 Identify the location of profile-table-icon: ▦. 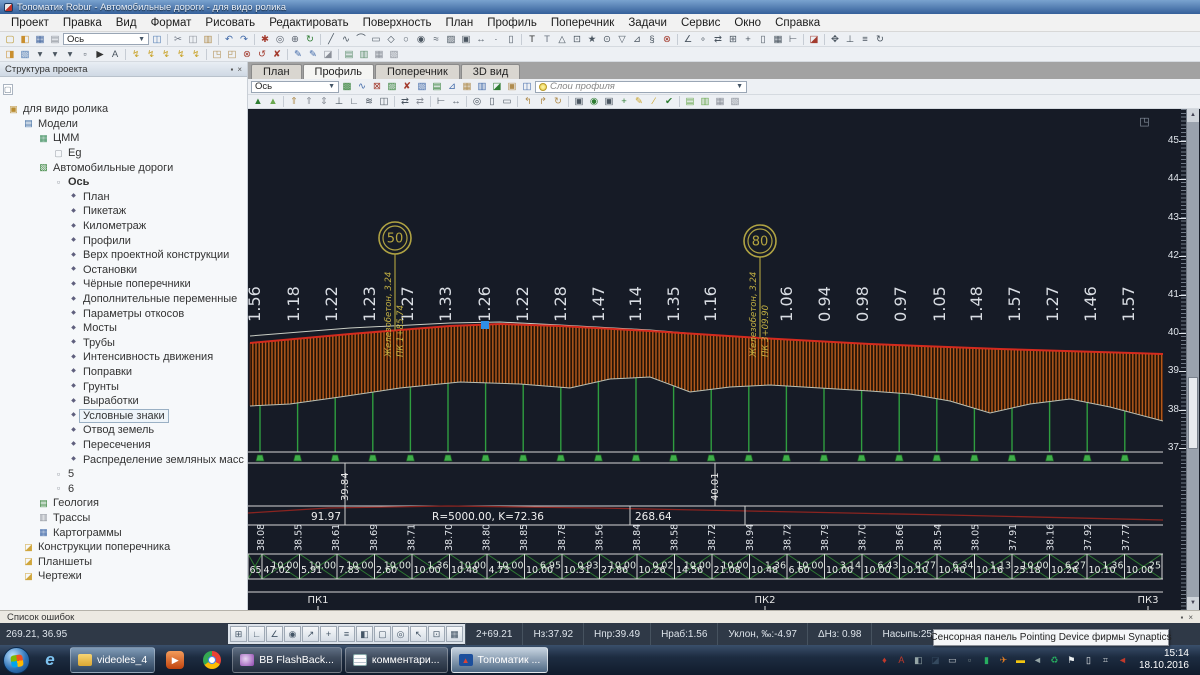
(467, 86).